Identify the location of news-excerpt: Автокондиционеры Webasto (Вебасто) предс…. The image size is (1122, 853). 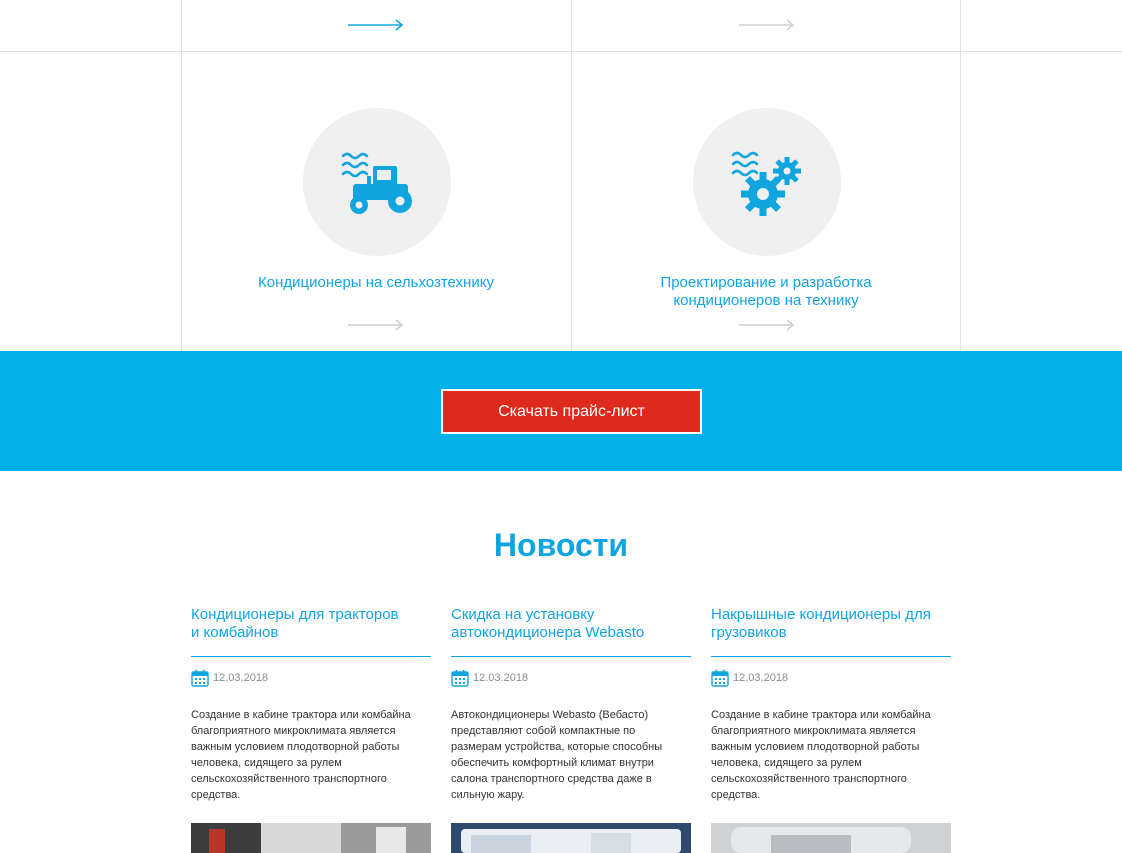
(571, 755).